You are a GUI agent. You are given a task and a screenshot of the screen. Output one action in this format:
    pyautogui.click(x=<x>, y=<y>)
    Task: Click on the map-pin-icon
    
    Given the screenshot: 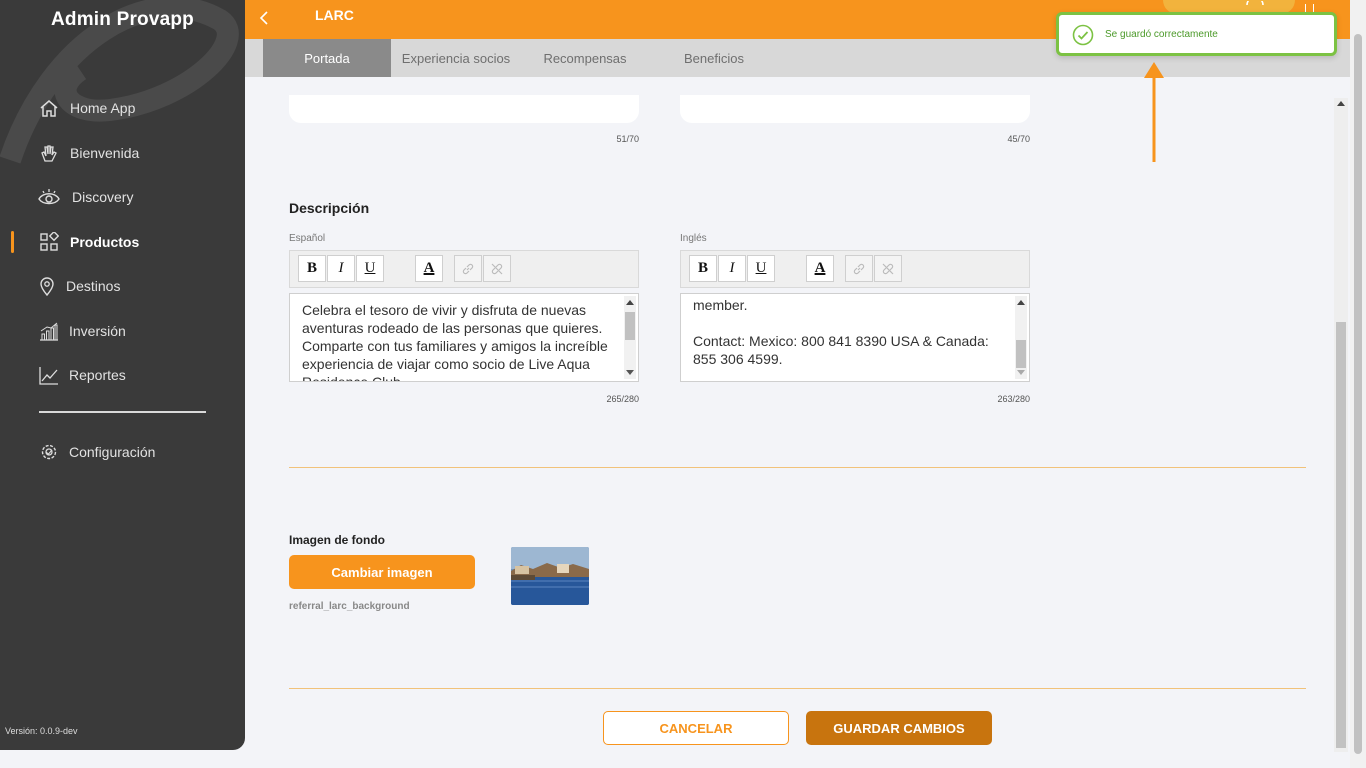 What is the action you would take?
    pyautogui.click(x=47, y=286)
    